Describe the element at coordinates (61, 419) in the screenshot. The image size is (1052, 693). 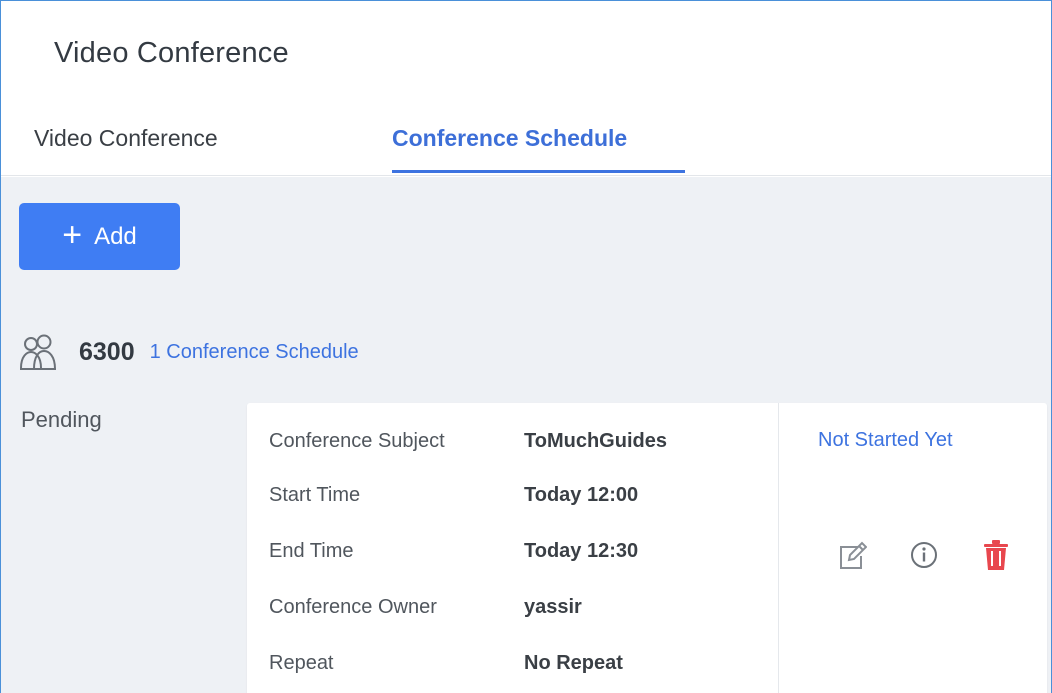
I see `pending-label: Pending` at that location.